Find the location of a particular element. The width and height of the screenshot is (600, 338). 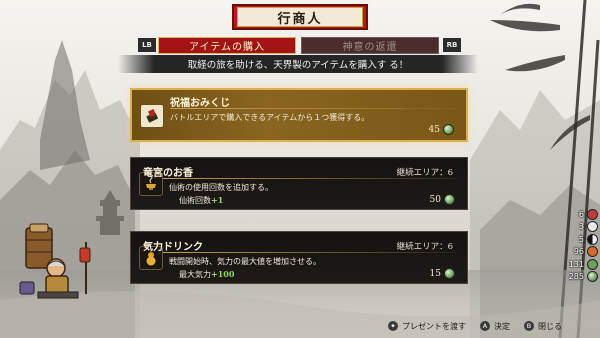

stat-value: 5 is located at coordinates (581, 239).